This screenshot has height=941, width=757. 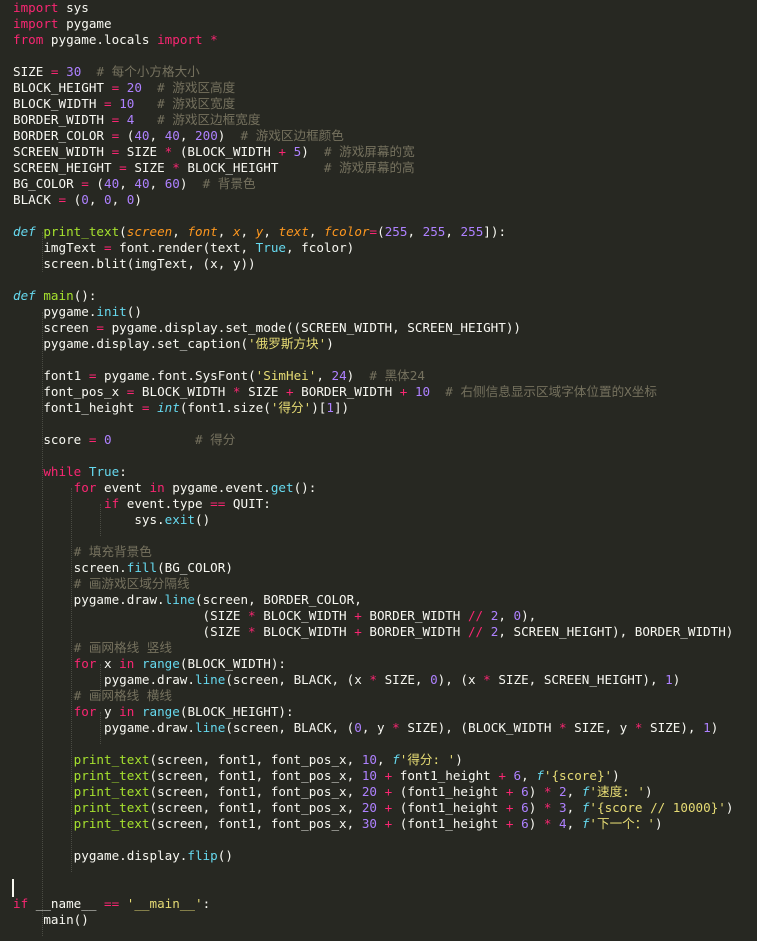 I want to click on code-token: ),, so click(x=529, y=615).